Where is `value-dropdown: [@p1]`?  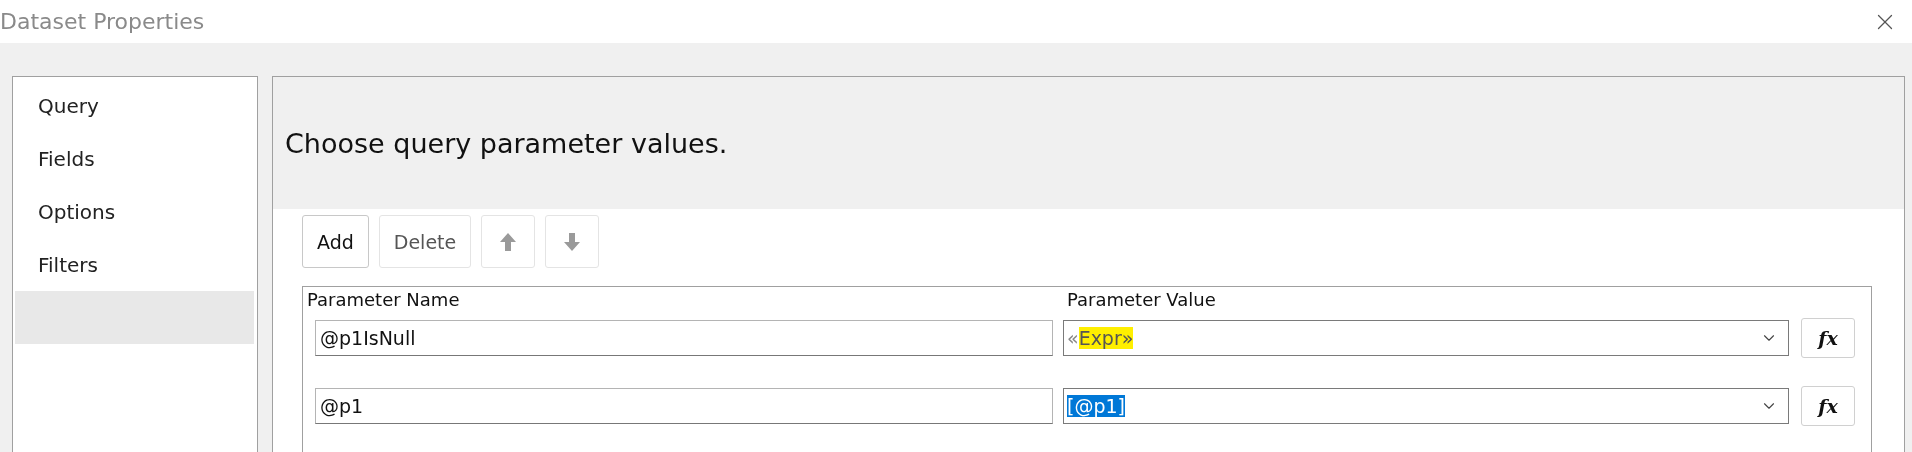 value-dropdown: [@p1] is located at coordinates (1426, 406).